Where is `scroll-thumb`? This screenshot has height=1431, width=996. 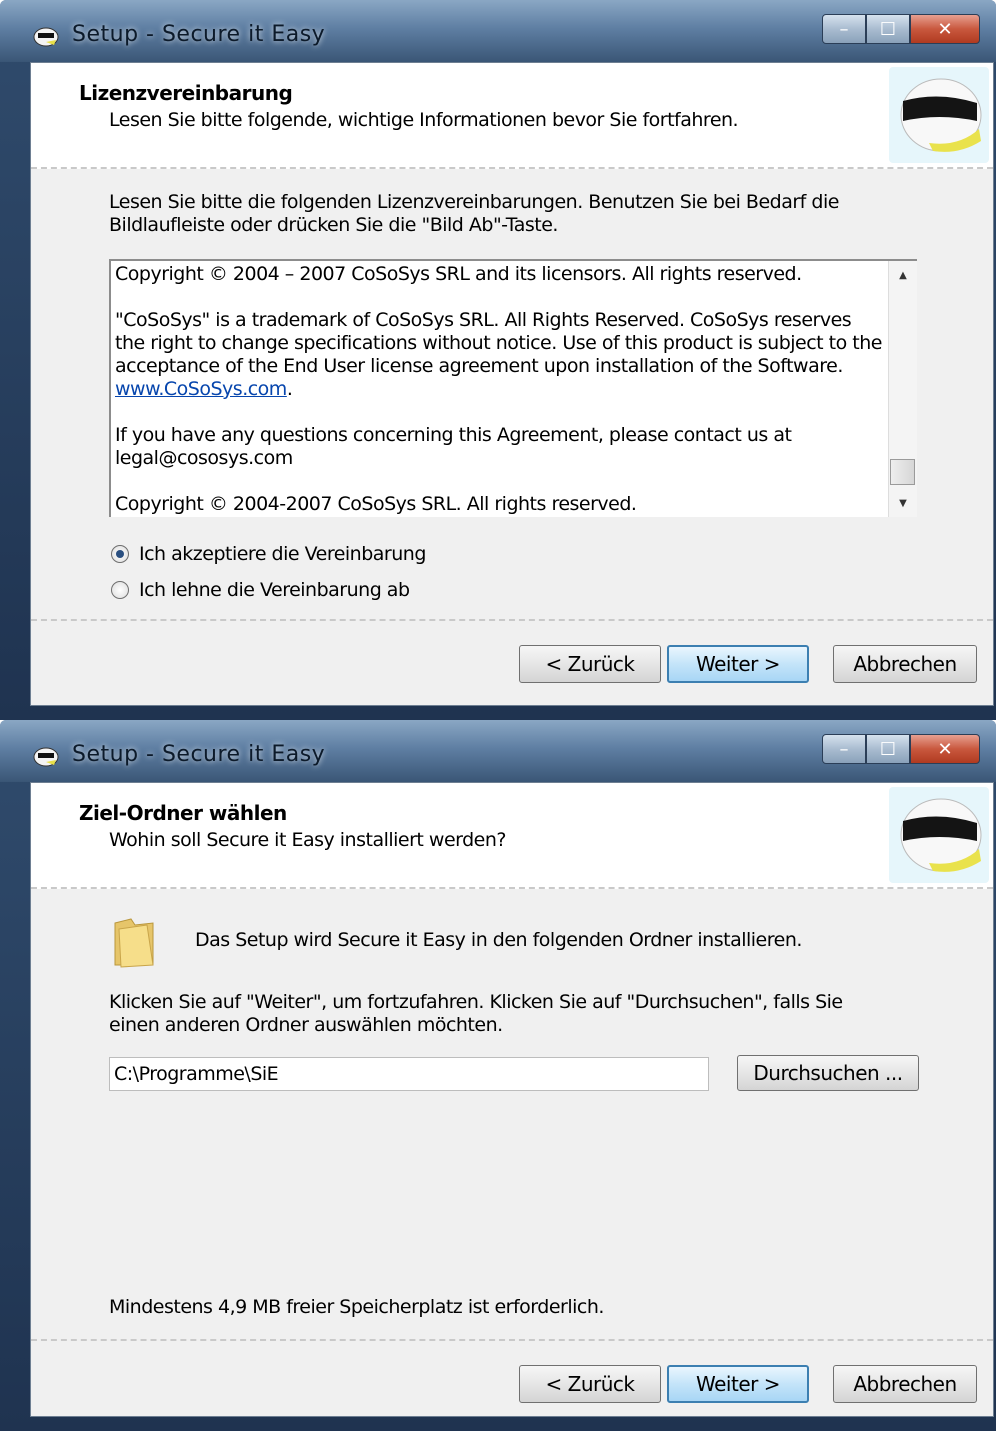
scroll-thumb is located at coordinates (902, 472).